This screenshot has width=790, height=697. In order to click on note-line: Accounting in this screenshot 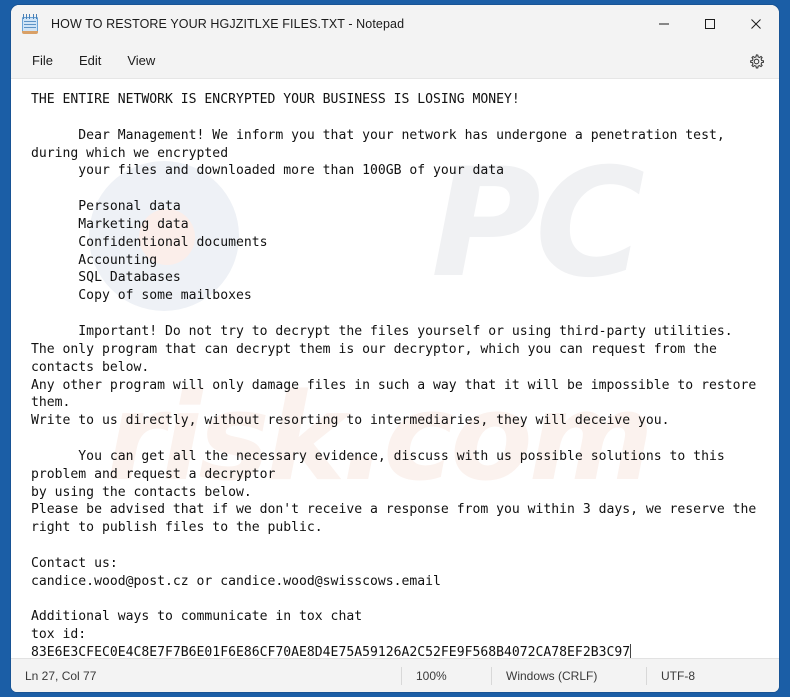, I will do `click(94, 260)`.